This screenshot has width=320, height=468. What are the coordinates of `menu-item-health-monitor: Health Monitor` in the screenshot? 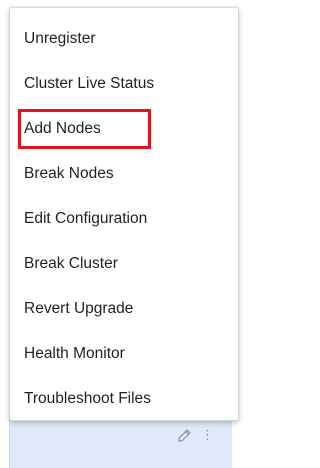 It's located at (74, 354).